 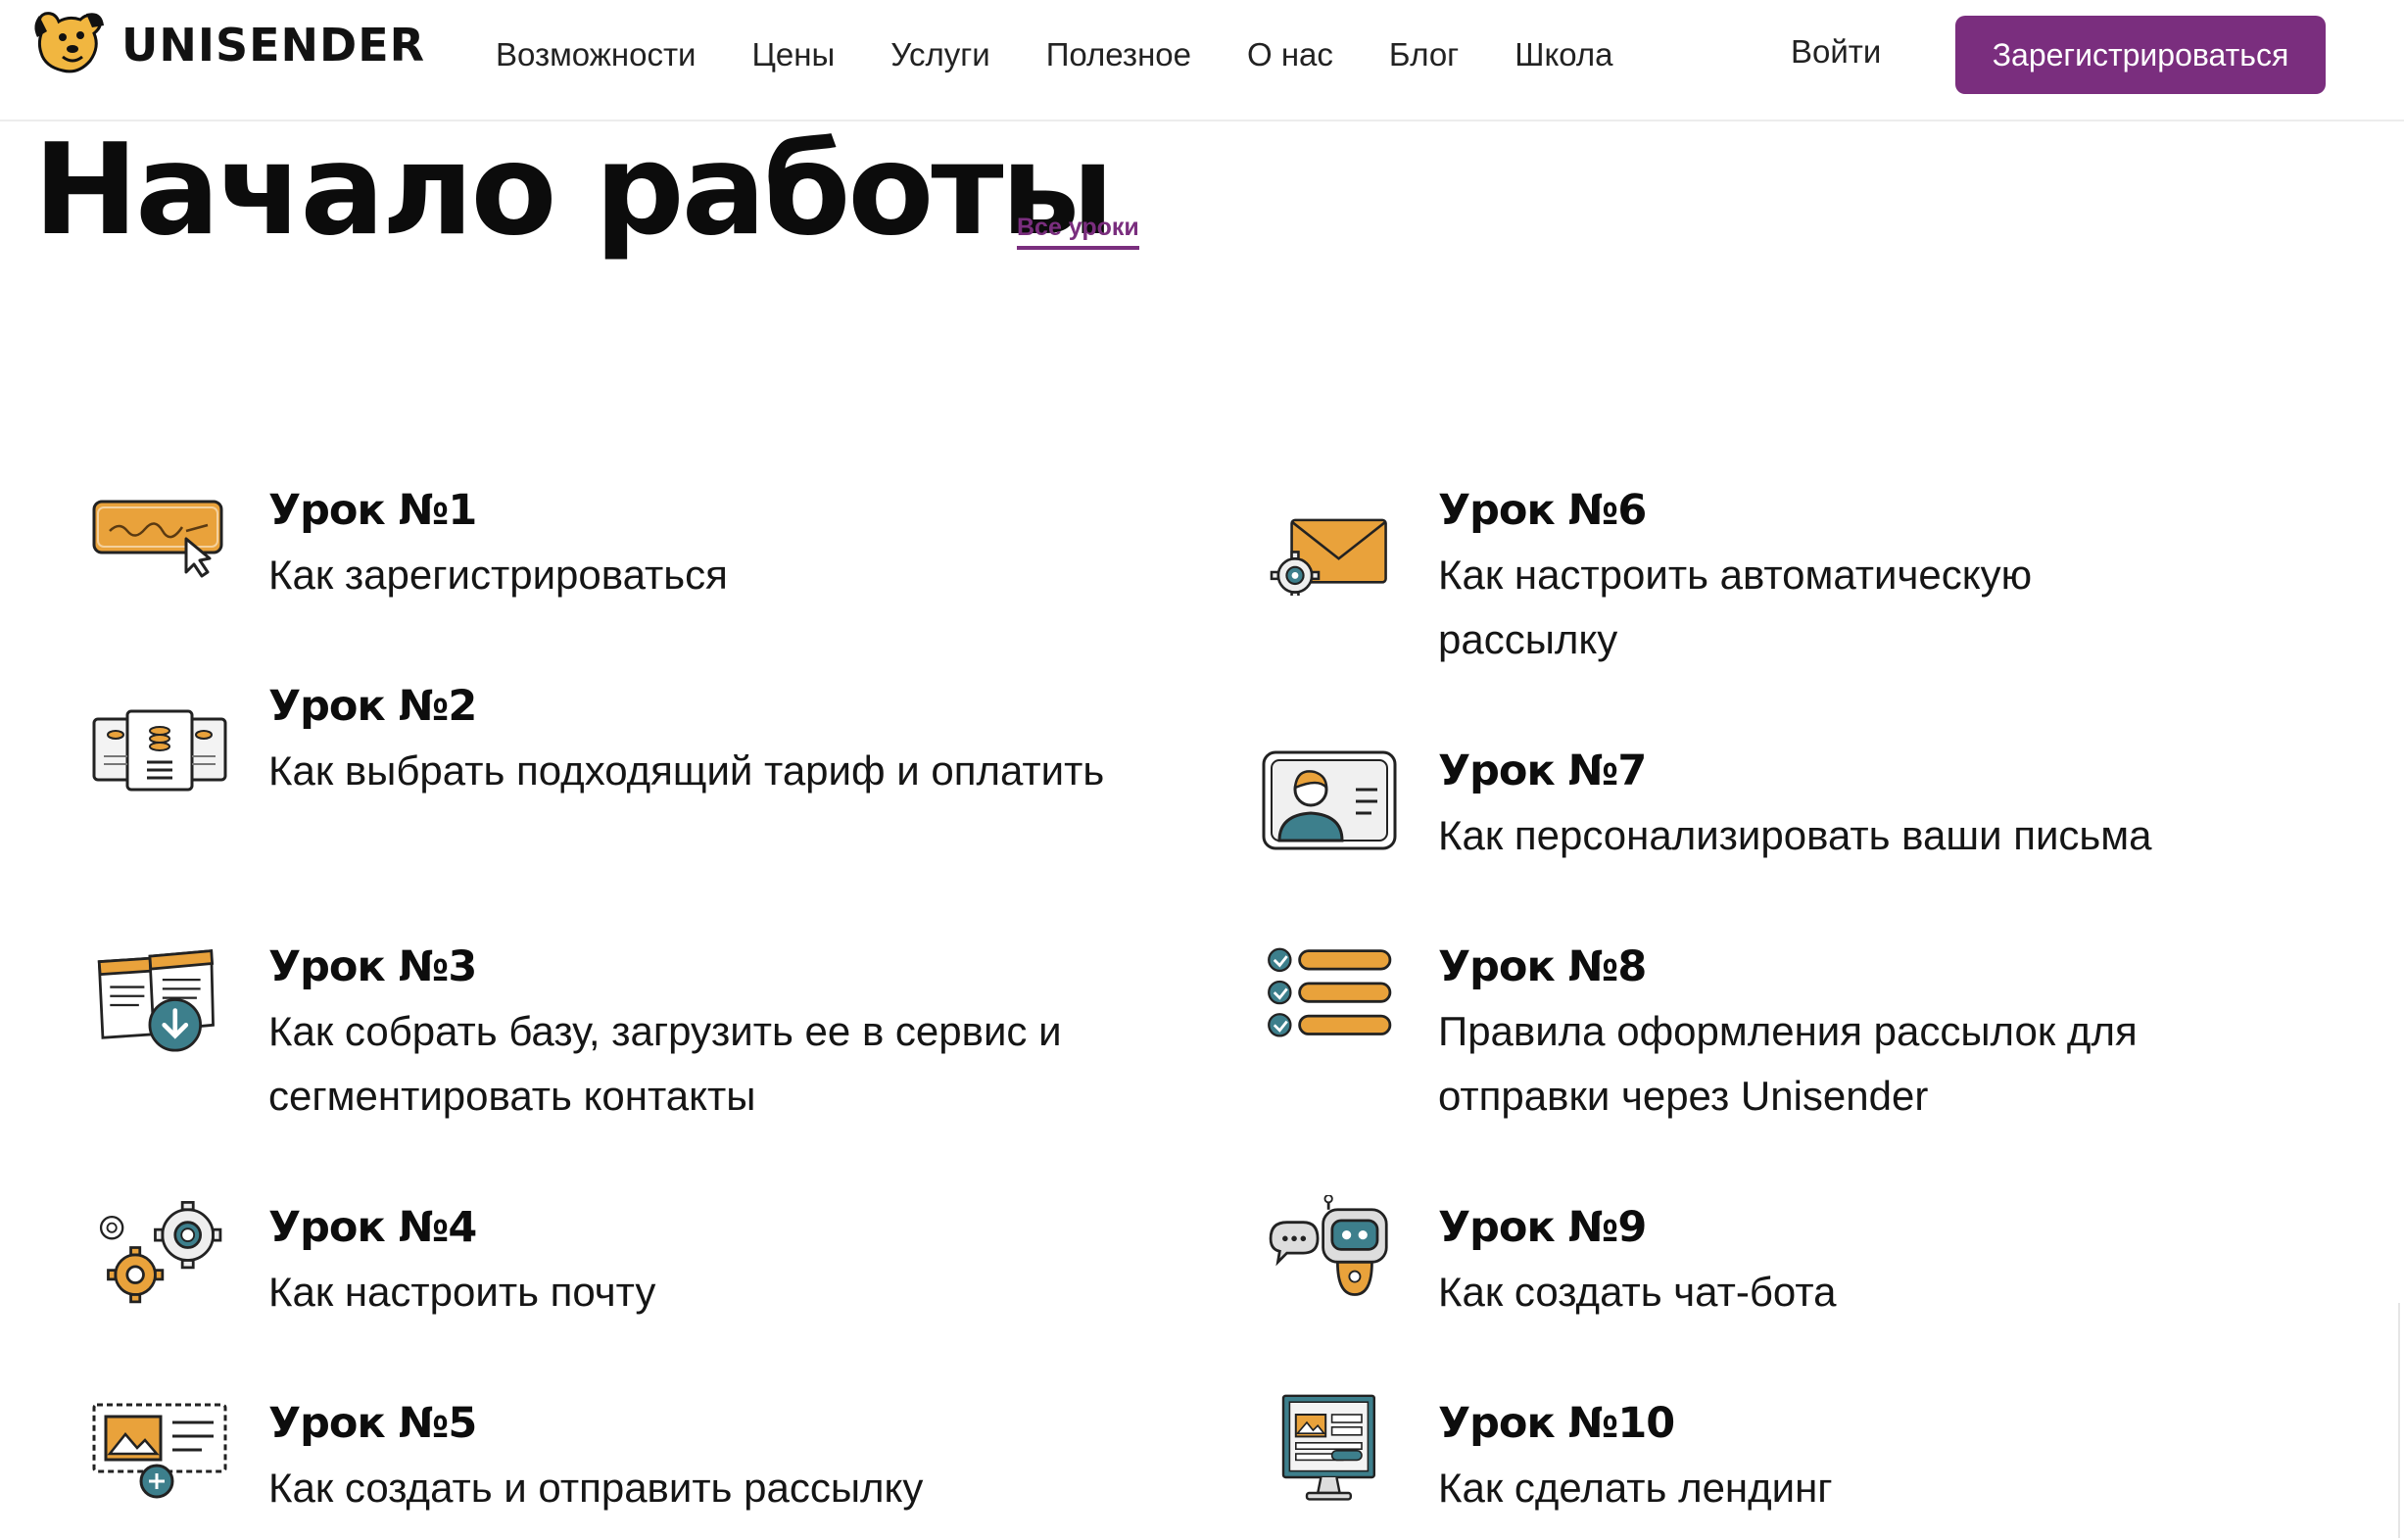 I want to click on profile-card-icon, so click(x=1329, y=800).